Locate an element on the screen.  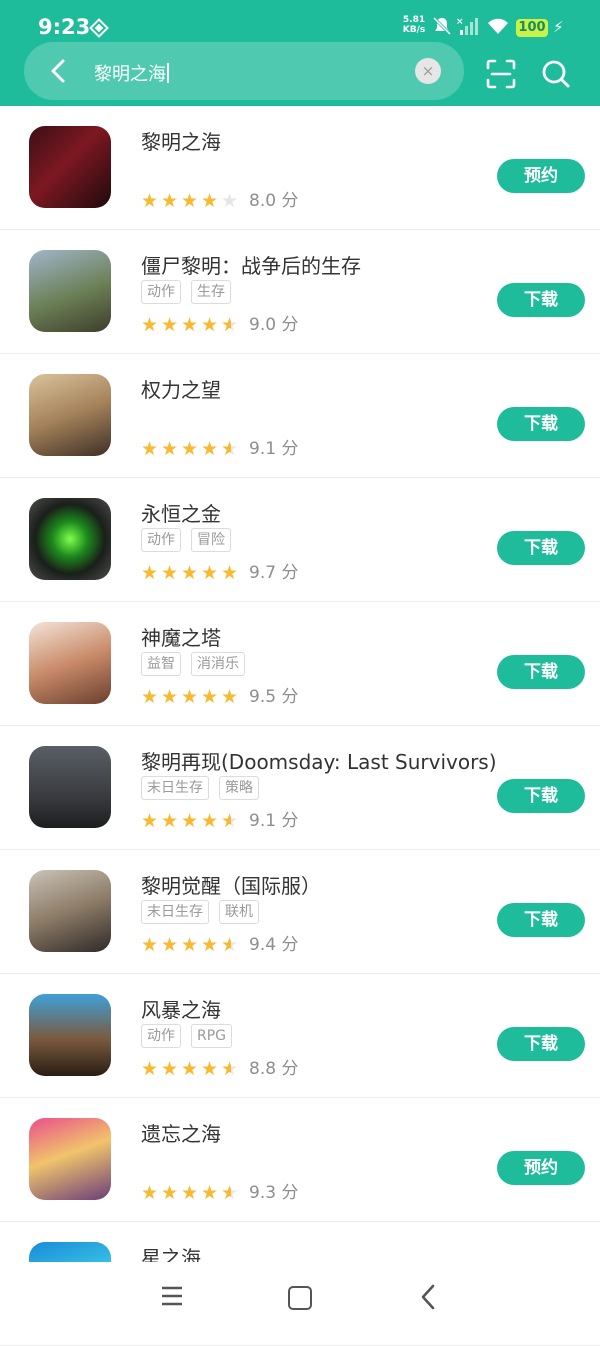
result-row: 神魔之塔 益智 消消乐 ★ ★ ★ ★ ★ 9.5 分下载 is located at coordinates (300, 664).